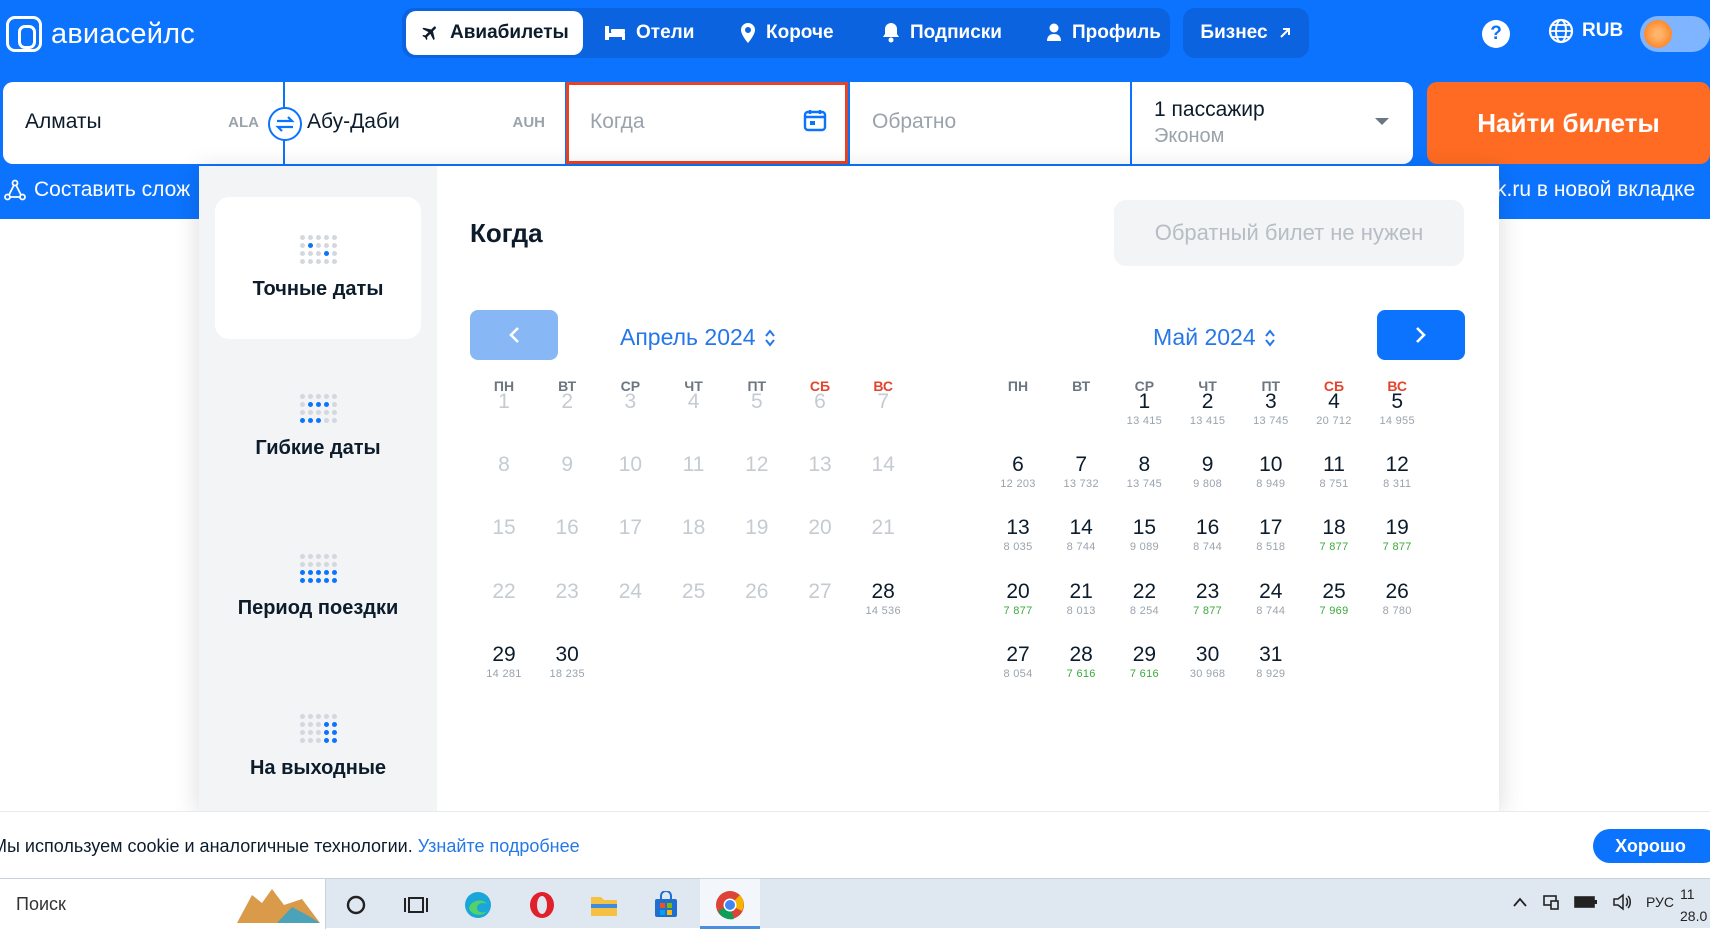 The width and height of the screenshot is (1710, 929). Describe the element at coordinates (499, 846) in the screenshot. I see `cookie-learn-more-link: Узнайте подробнее` at that location.